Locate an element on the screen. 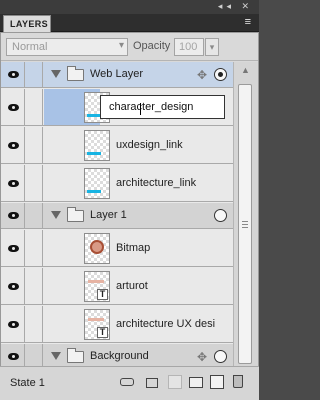 The width and height of the screenshot is (320, 400). layer-row-architecture-link: architecture_link is located at coordinates (117, 183).